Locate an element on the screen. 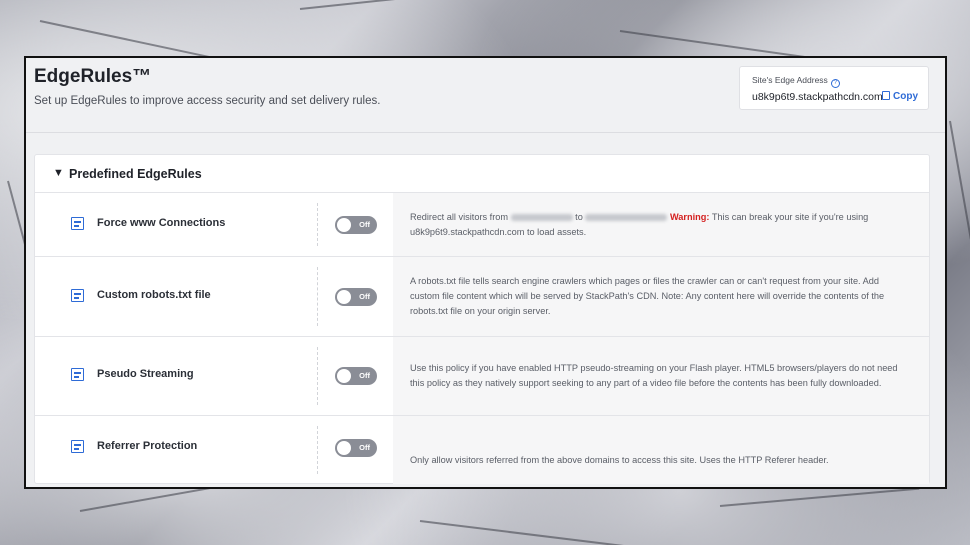  warning-label: Warning: is located at coordinates (689, 216).